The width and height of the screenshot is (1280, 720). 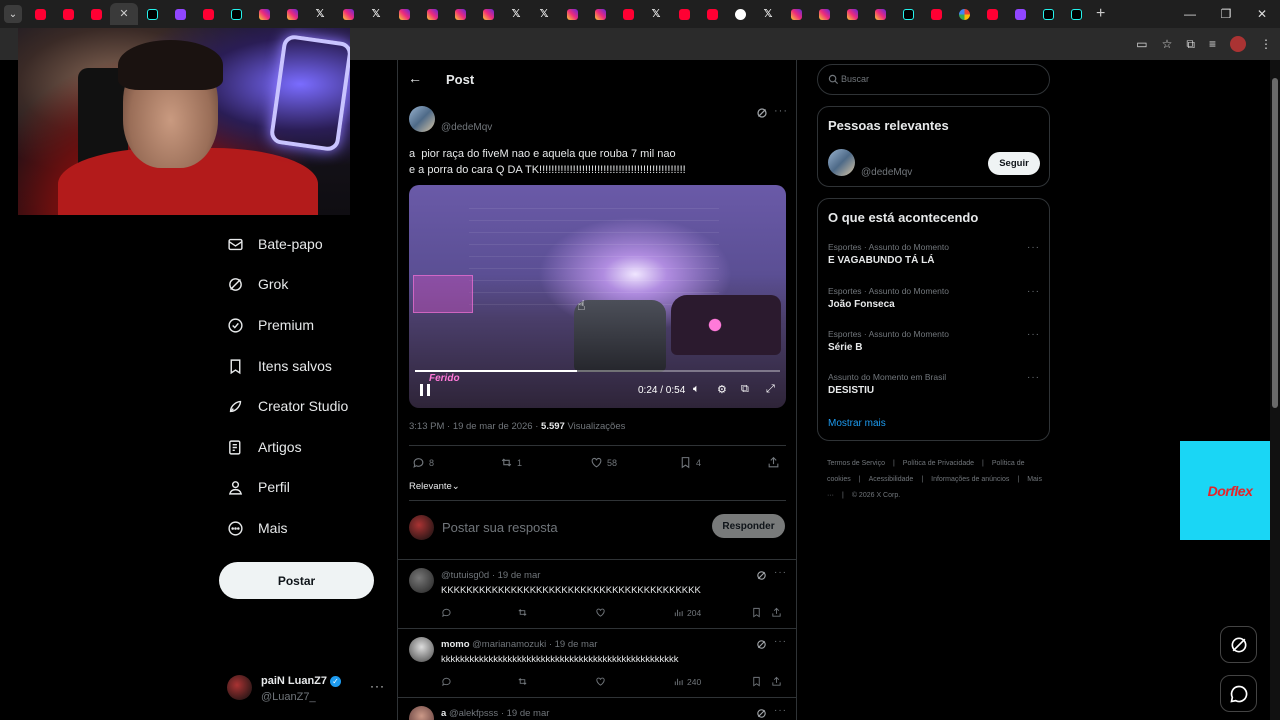 I want to click on views-stat: 240, so click(x=687, y=681).